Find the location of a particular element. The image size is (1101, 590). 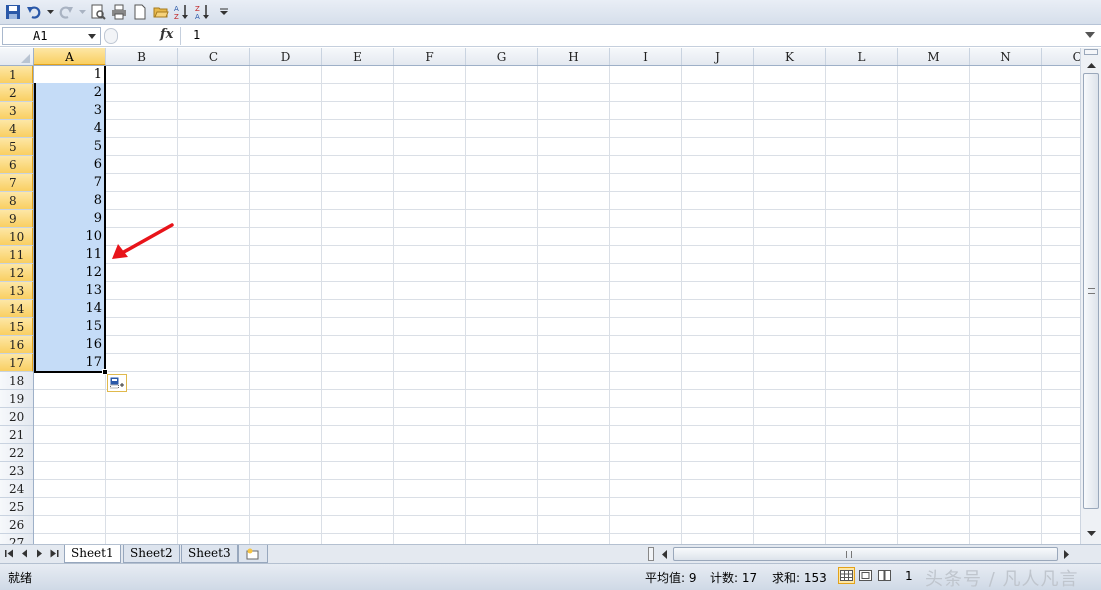

row-header-2: 2 is located at coordinates (16, 93).